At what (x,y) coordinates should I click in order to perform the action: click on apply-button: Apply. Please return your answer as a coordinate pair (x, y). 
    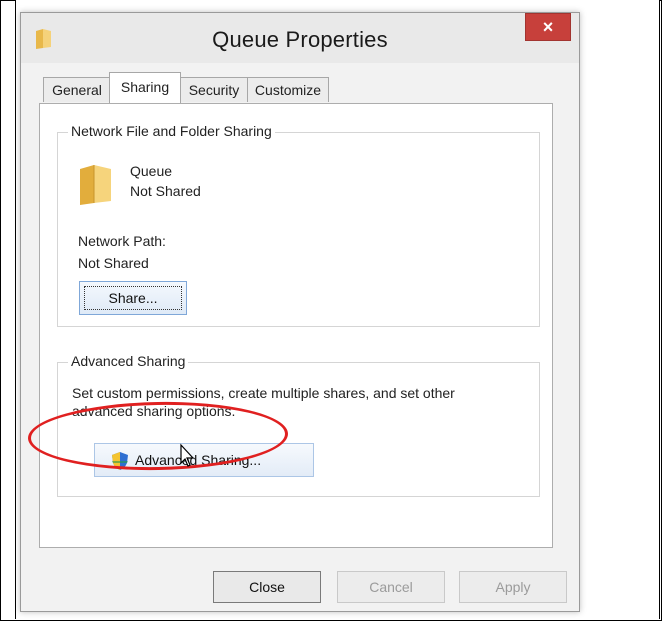
    Looking at the image, I should click on (513, 587).